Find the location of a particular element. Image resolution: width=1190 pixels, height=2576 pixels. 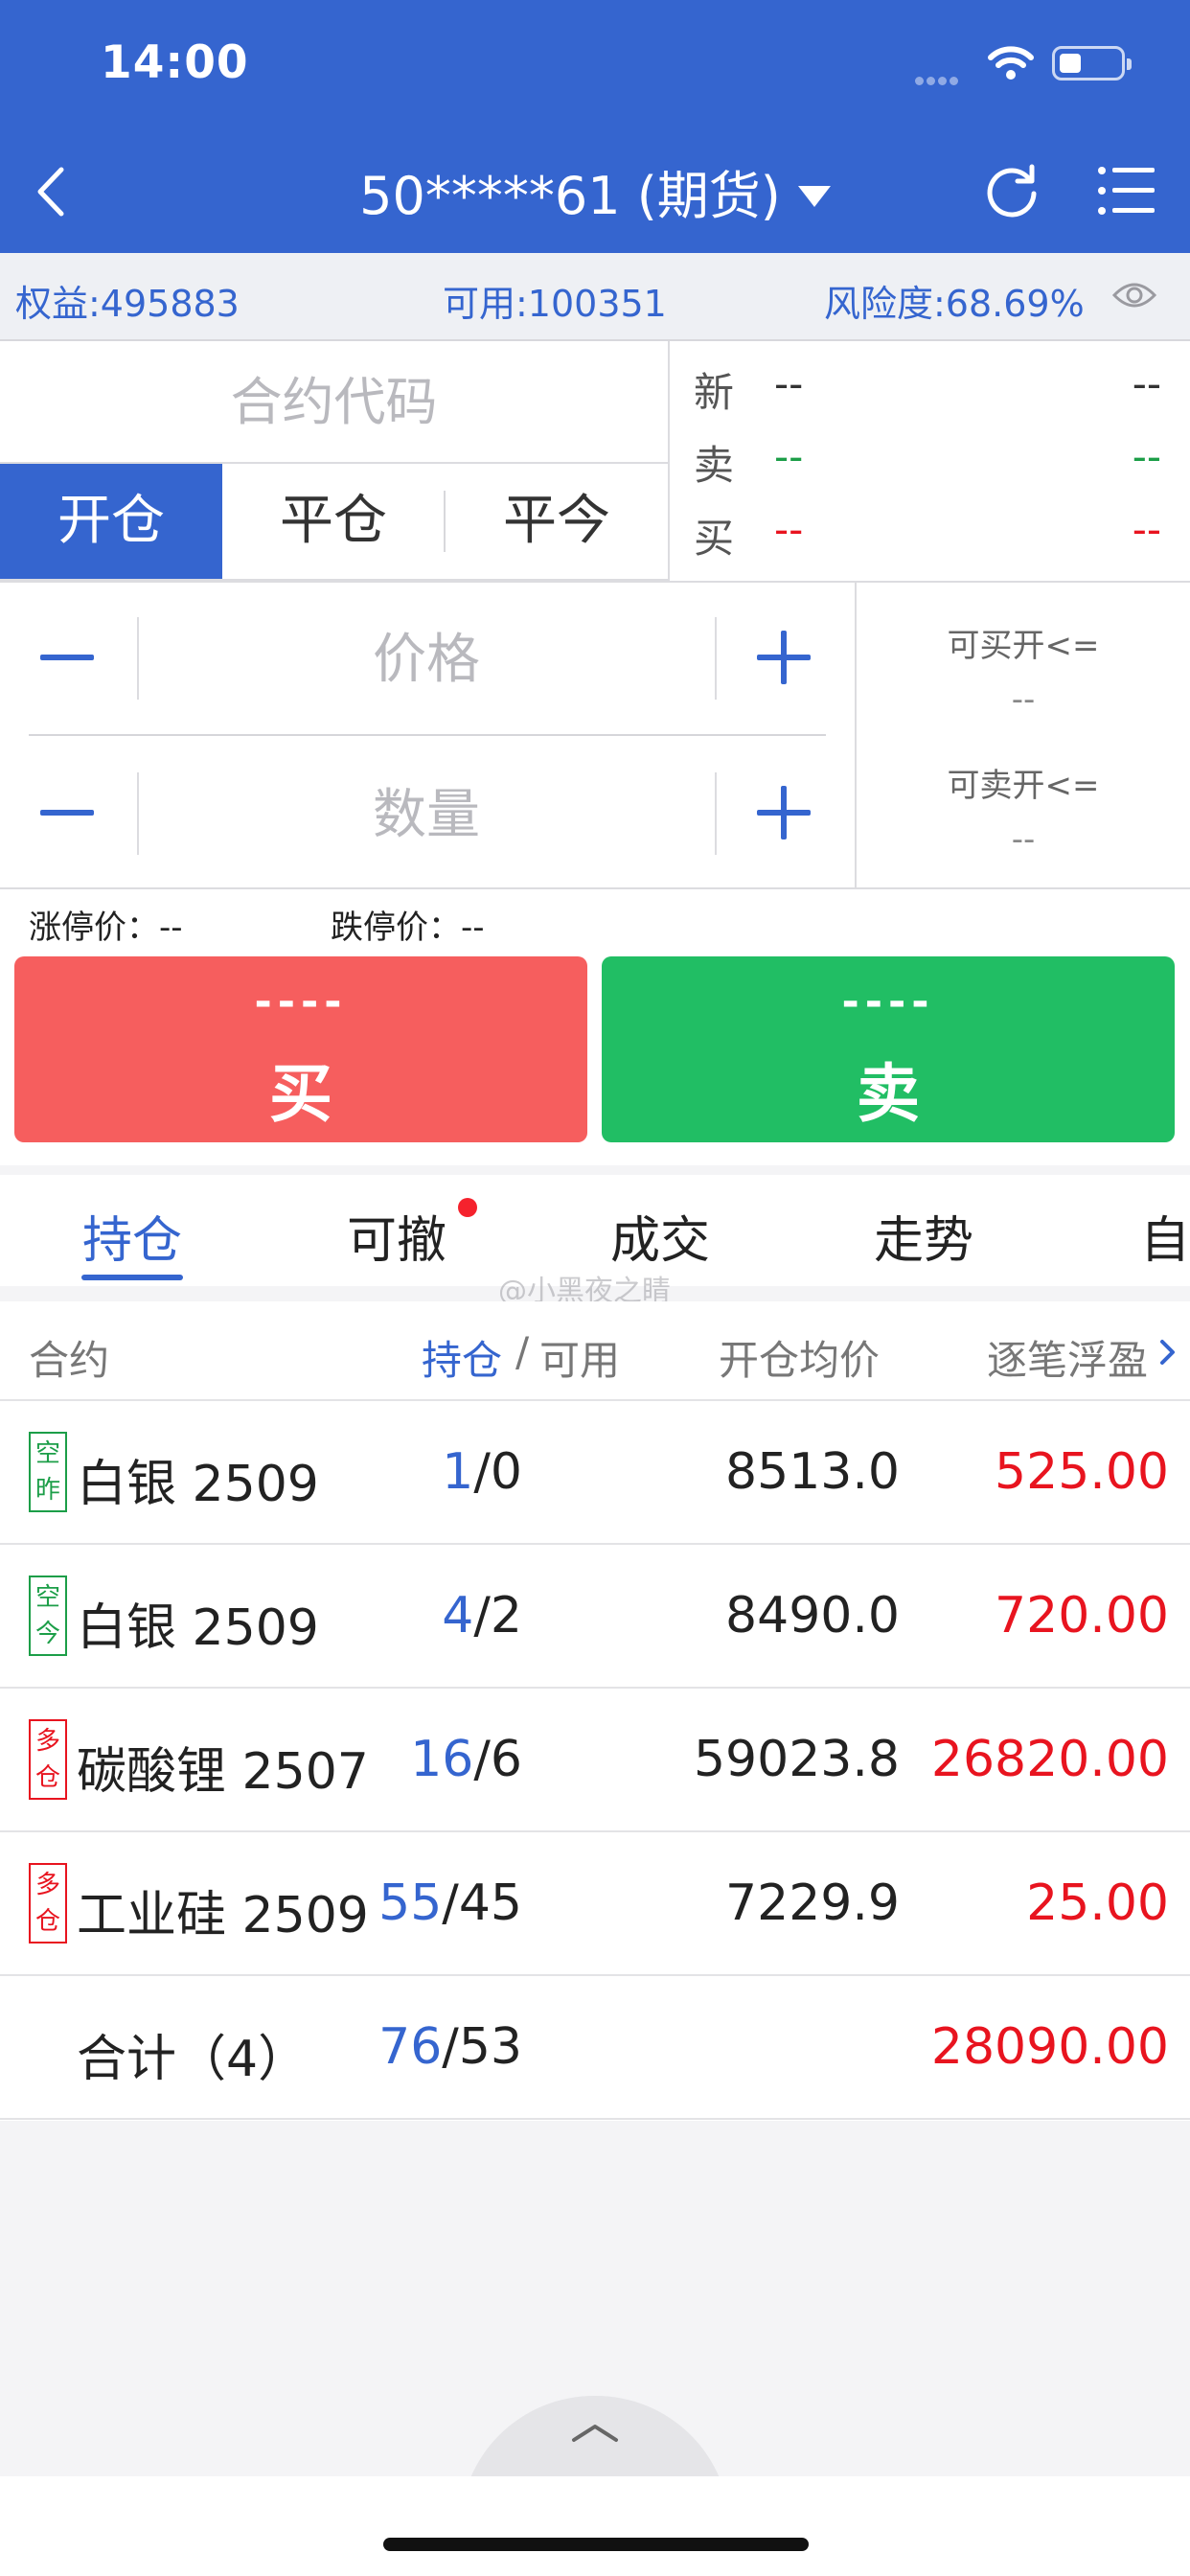

avg-price: 7229.9 is located at coordinates (812, 1903).